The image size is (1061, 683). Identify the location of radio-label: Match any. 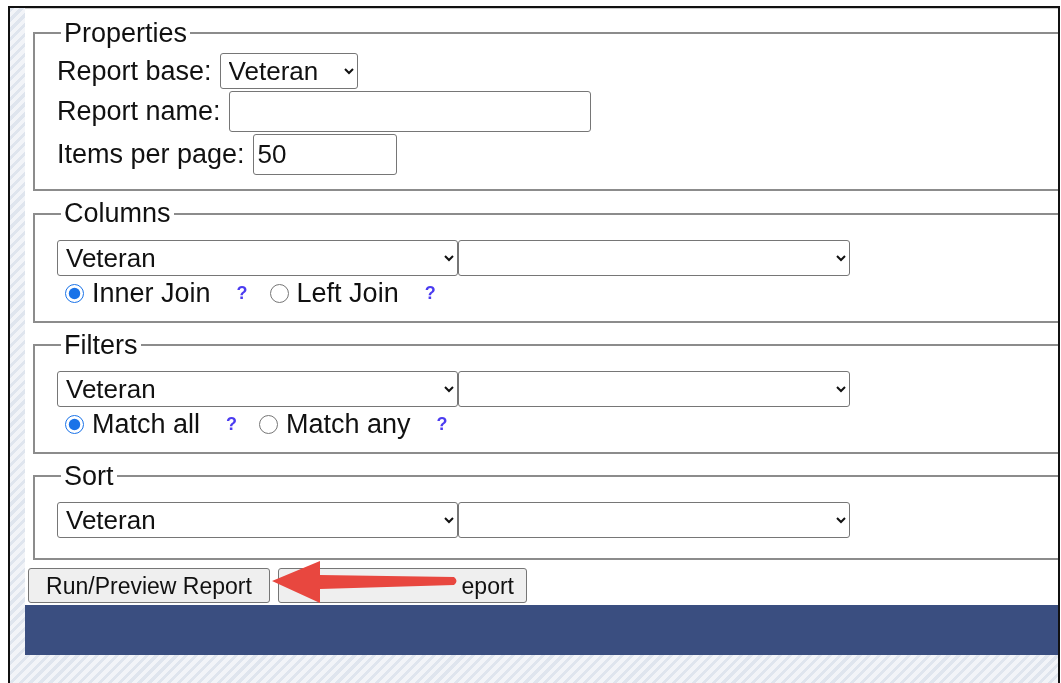
(348, 425).